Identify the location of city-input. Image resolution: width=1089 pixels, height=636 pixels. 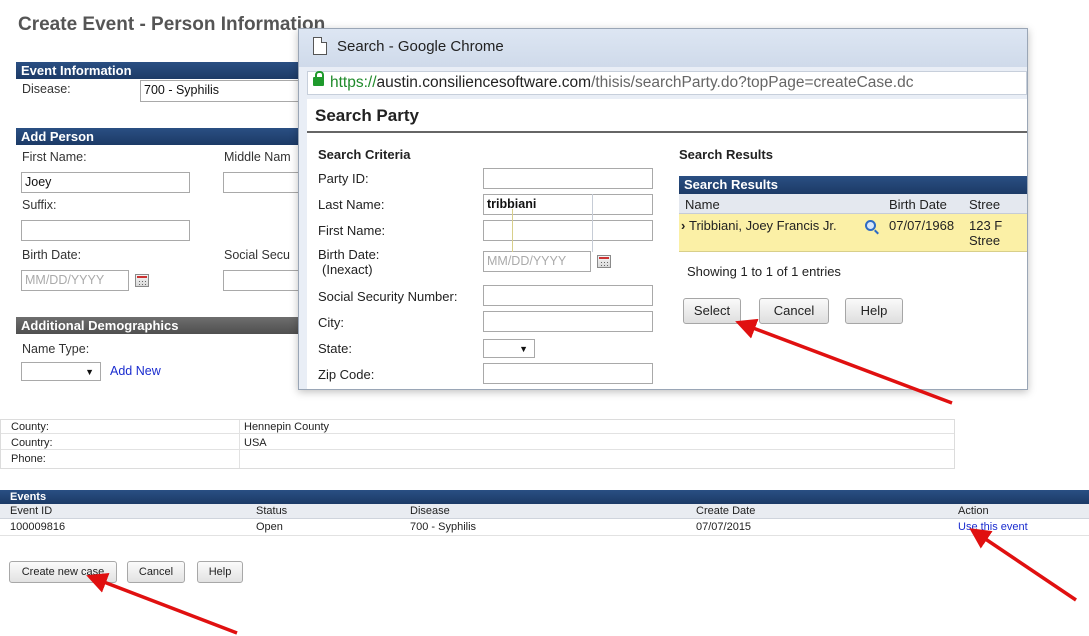
(568, 321).